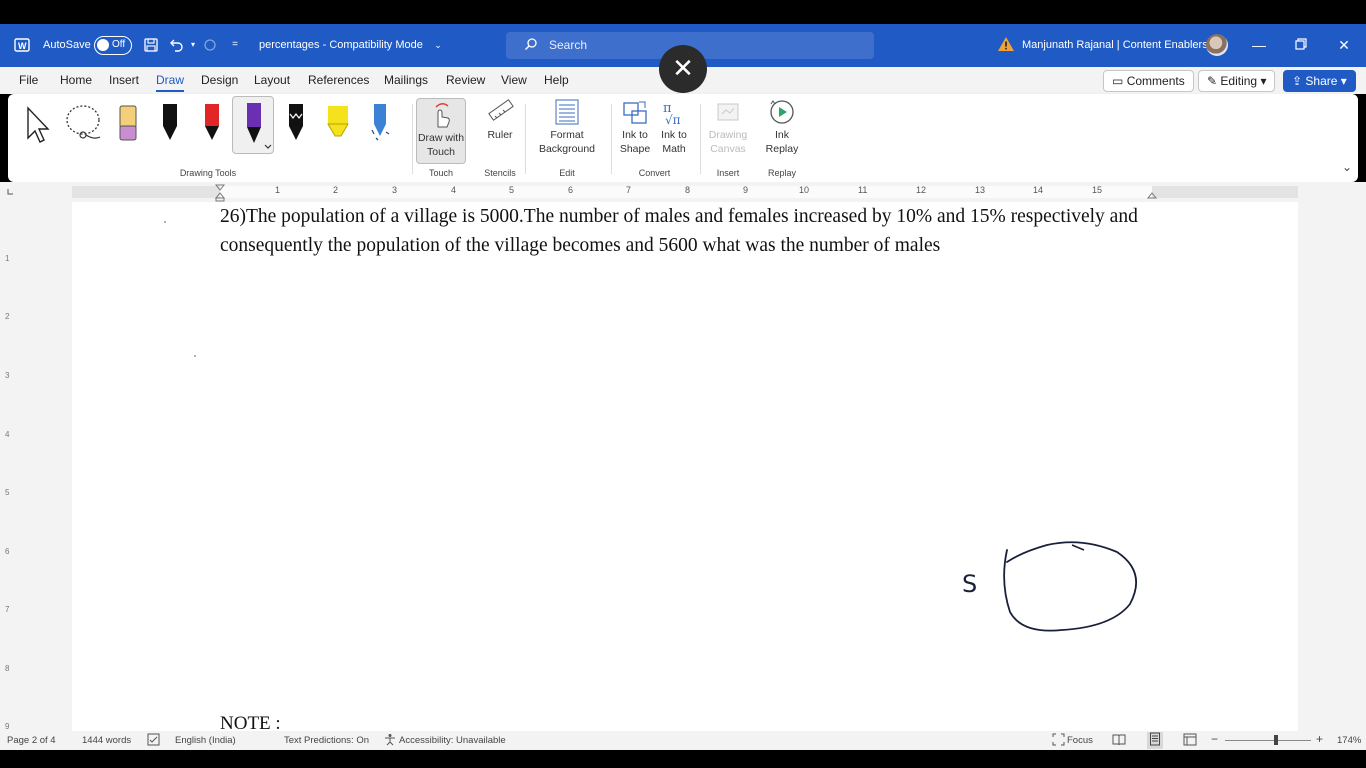 The image size is (1366, 768). I want to click on ink-replay-button: Ink Replay, so click(782, 127).